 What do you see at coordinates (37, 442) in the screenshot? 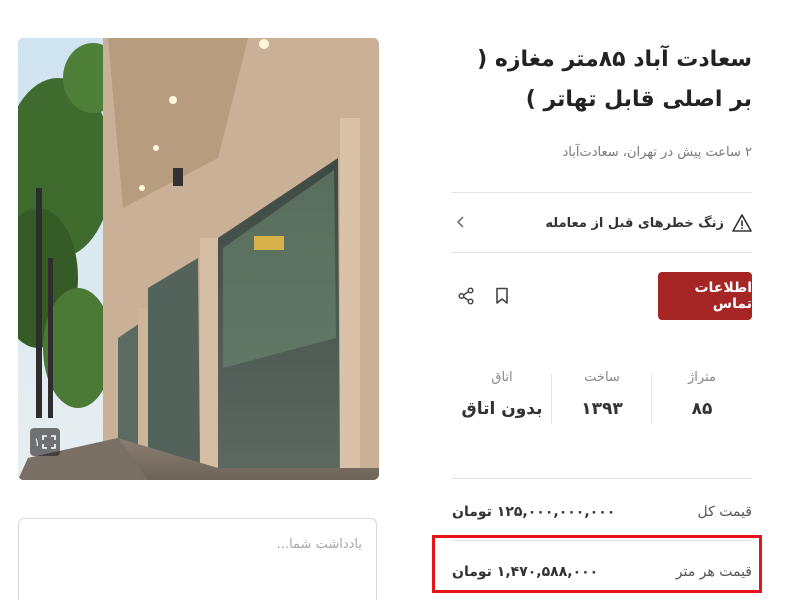
I see `gallery-count: ۱` at bounding box center [37, 442].